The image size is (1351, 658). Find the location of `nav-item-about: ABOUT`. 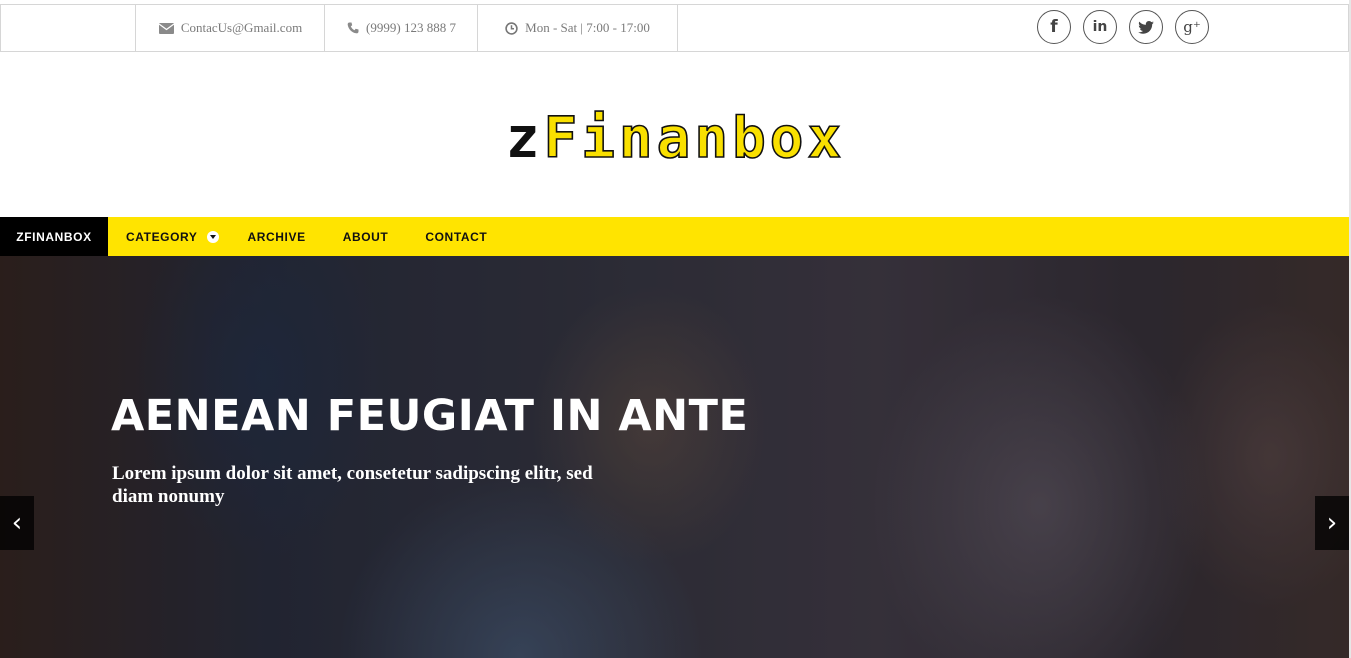

nav-item-about: ABOUT is located at coordinates (366, 236).